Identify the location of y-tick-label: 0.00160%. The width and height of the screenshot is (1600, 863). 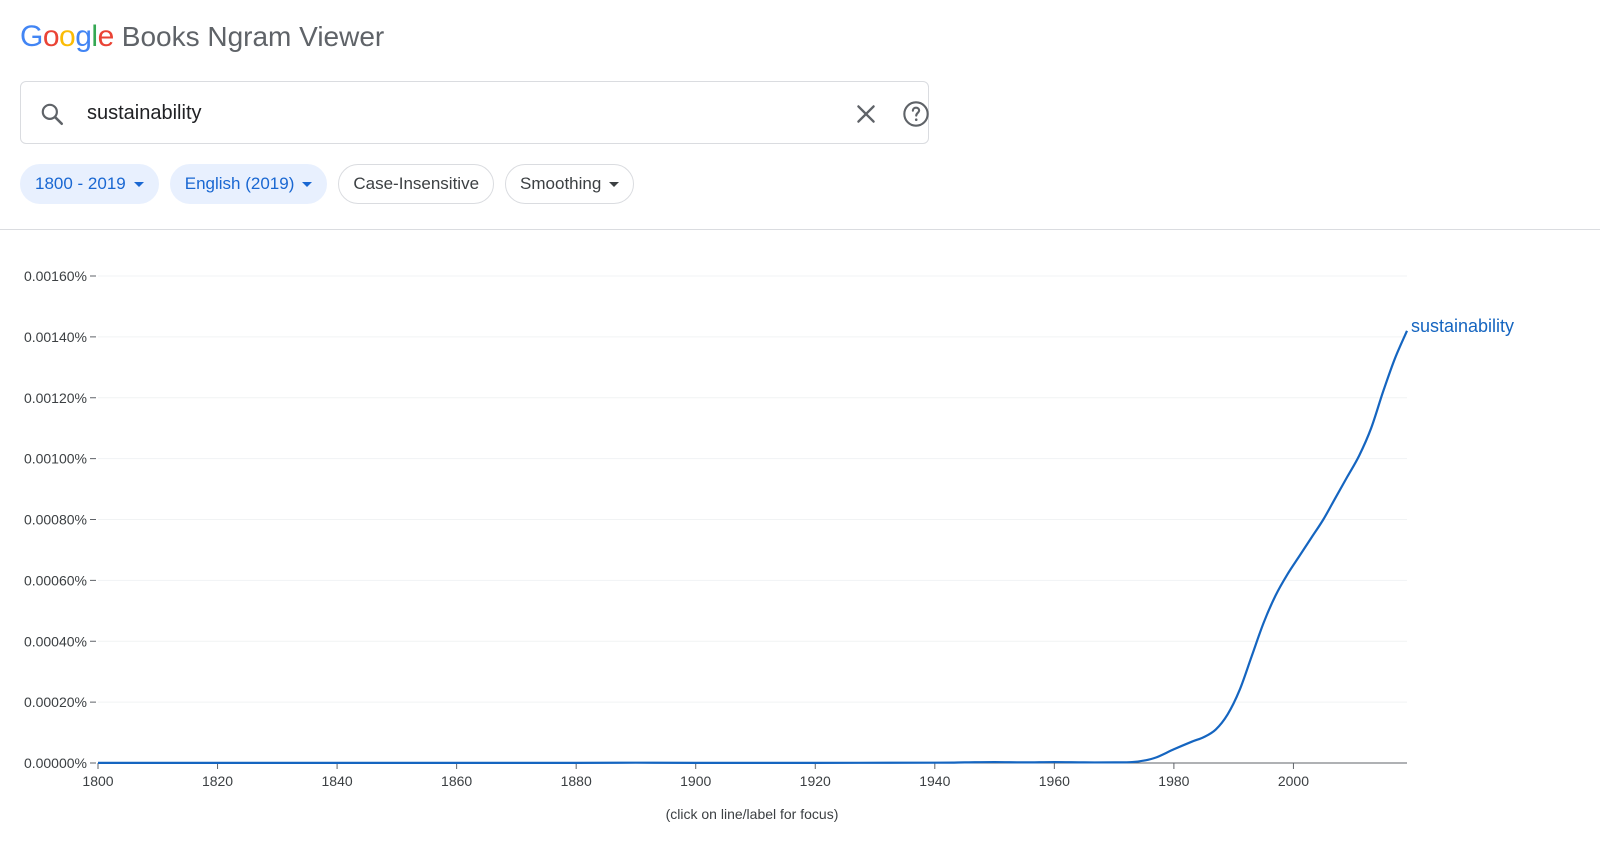
(55, 276).